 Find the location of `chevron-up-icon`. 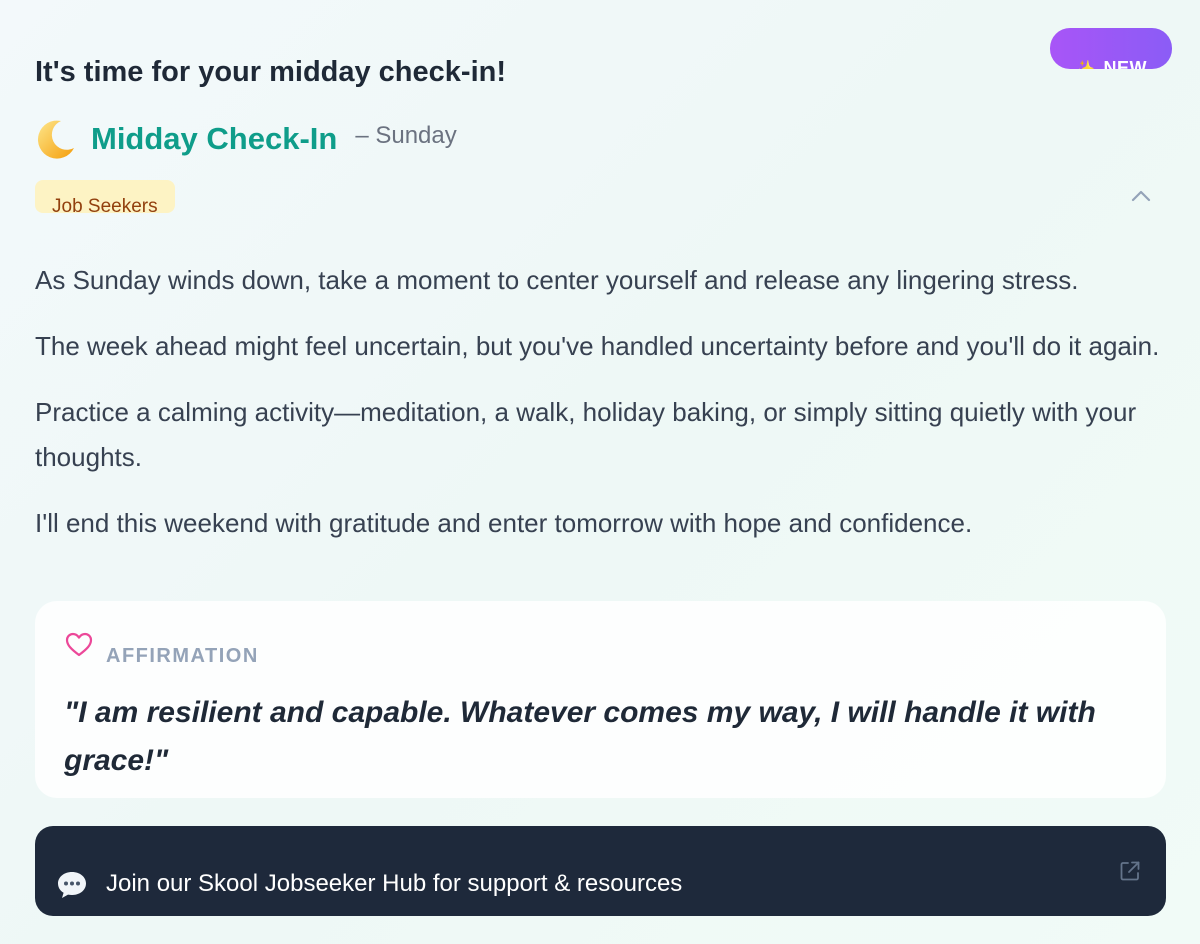

chevron-up-icon is located at coordinates (1141, 196).